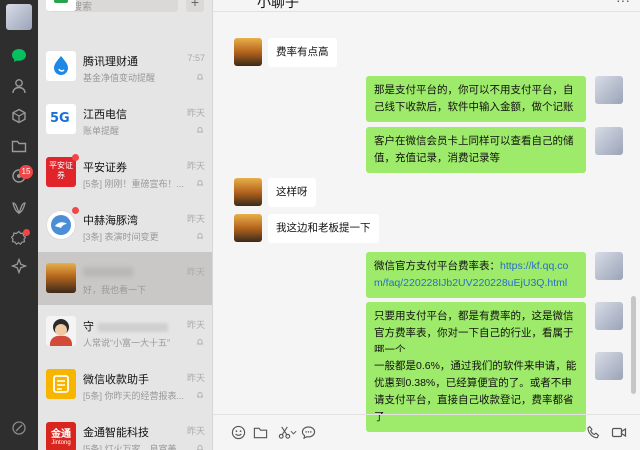 This screenshot has height=450, width=640. I want to click on conversation-preview: 账单提醒, so click(101, 131).